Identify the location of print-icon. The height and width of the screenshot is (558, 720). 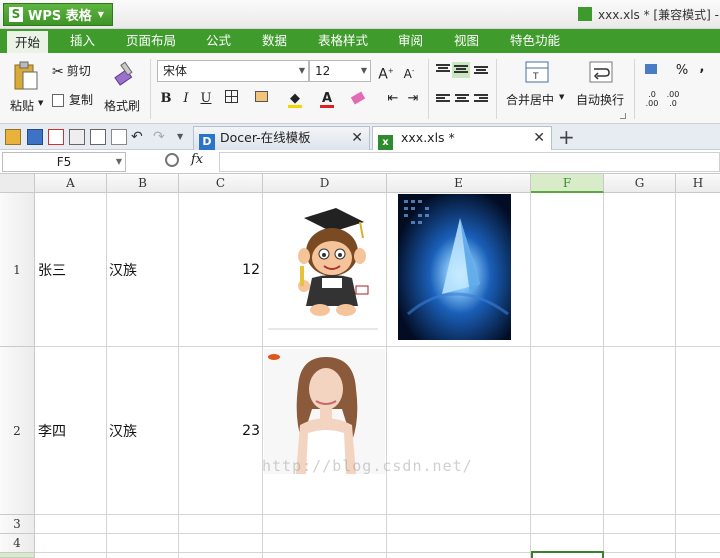
(77, 137).